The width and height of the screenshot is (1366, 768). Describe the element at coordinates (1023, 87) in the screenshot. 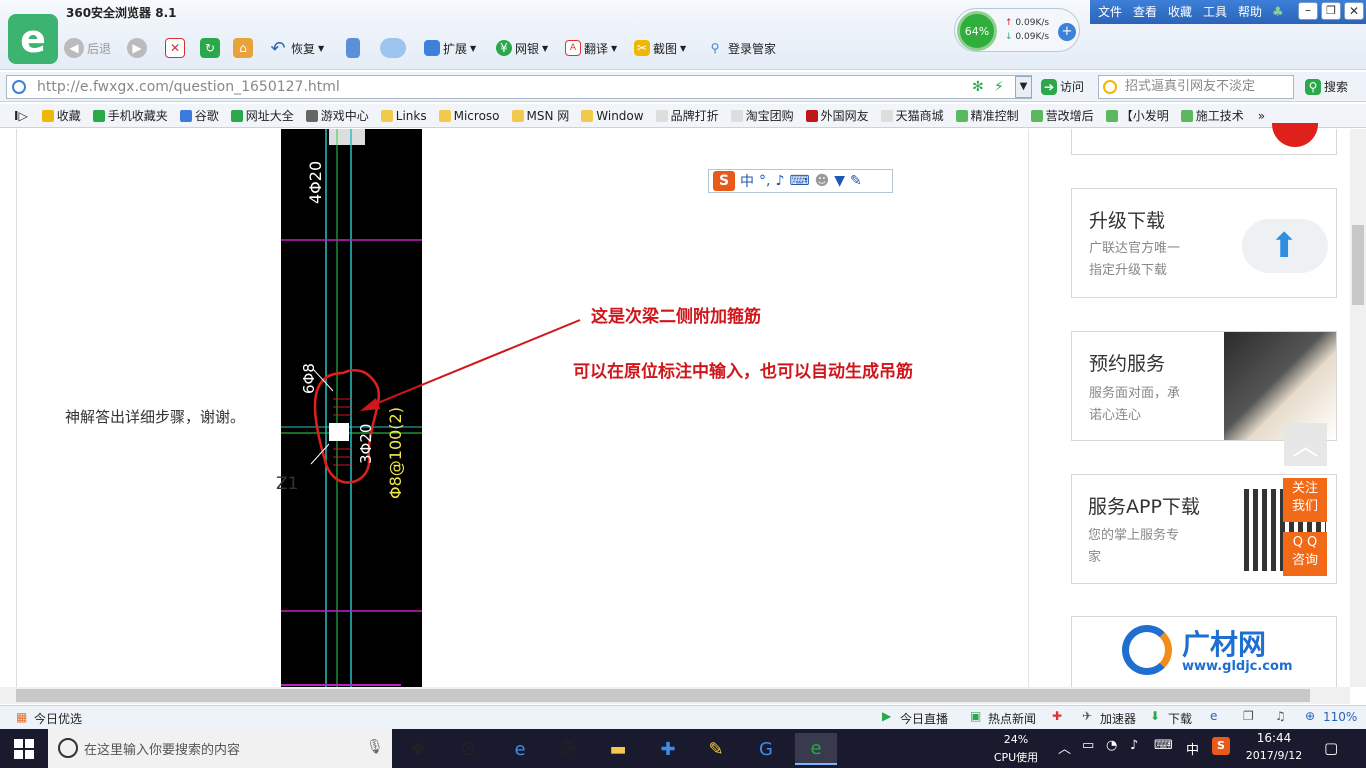

I see `address-dropdown: ▼` at that location.